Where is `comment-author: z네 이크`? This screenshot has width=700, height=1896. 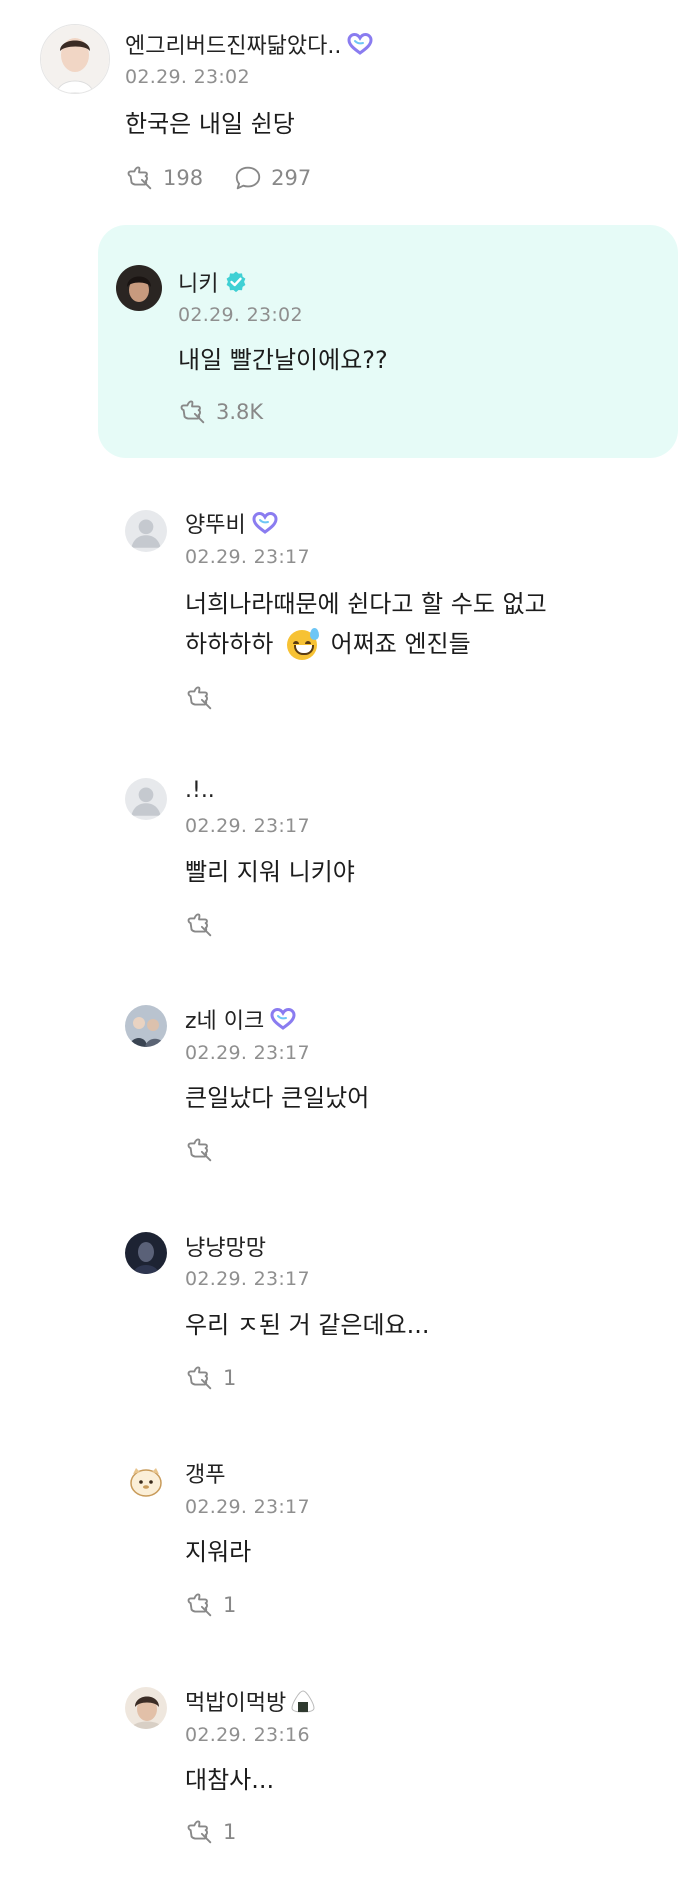
comment-author: z네 이크 is located at coordinates (240, 1019).